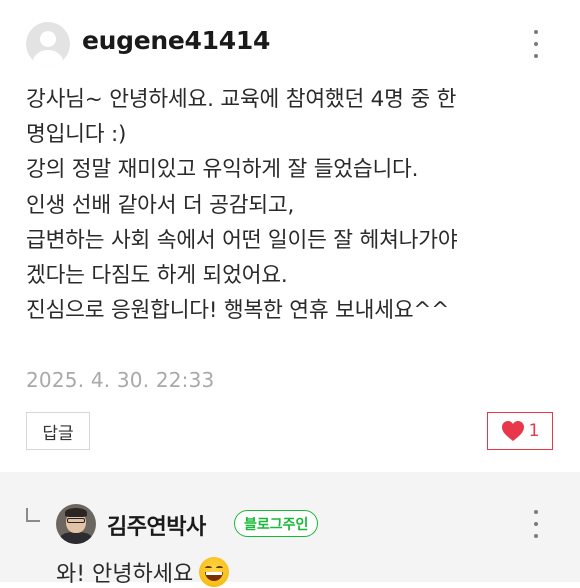 The image size is (580, 588). I want to click on reply-more-options-icon, so click(536, 524).